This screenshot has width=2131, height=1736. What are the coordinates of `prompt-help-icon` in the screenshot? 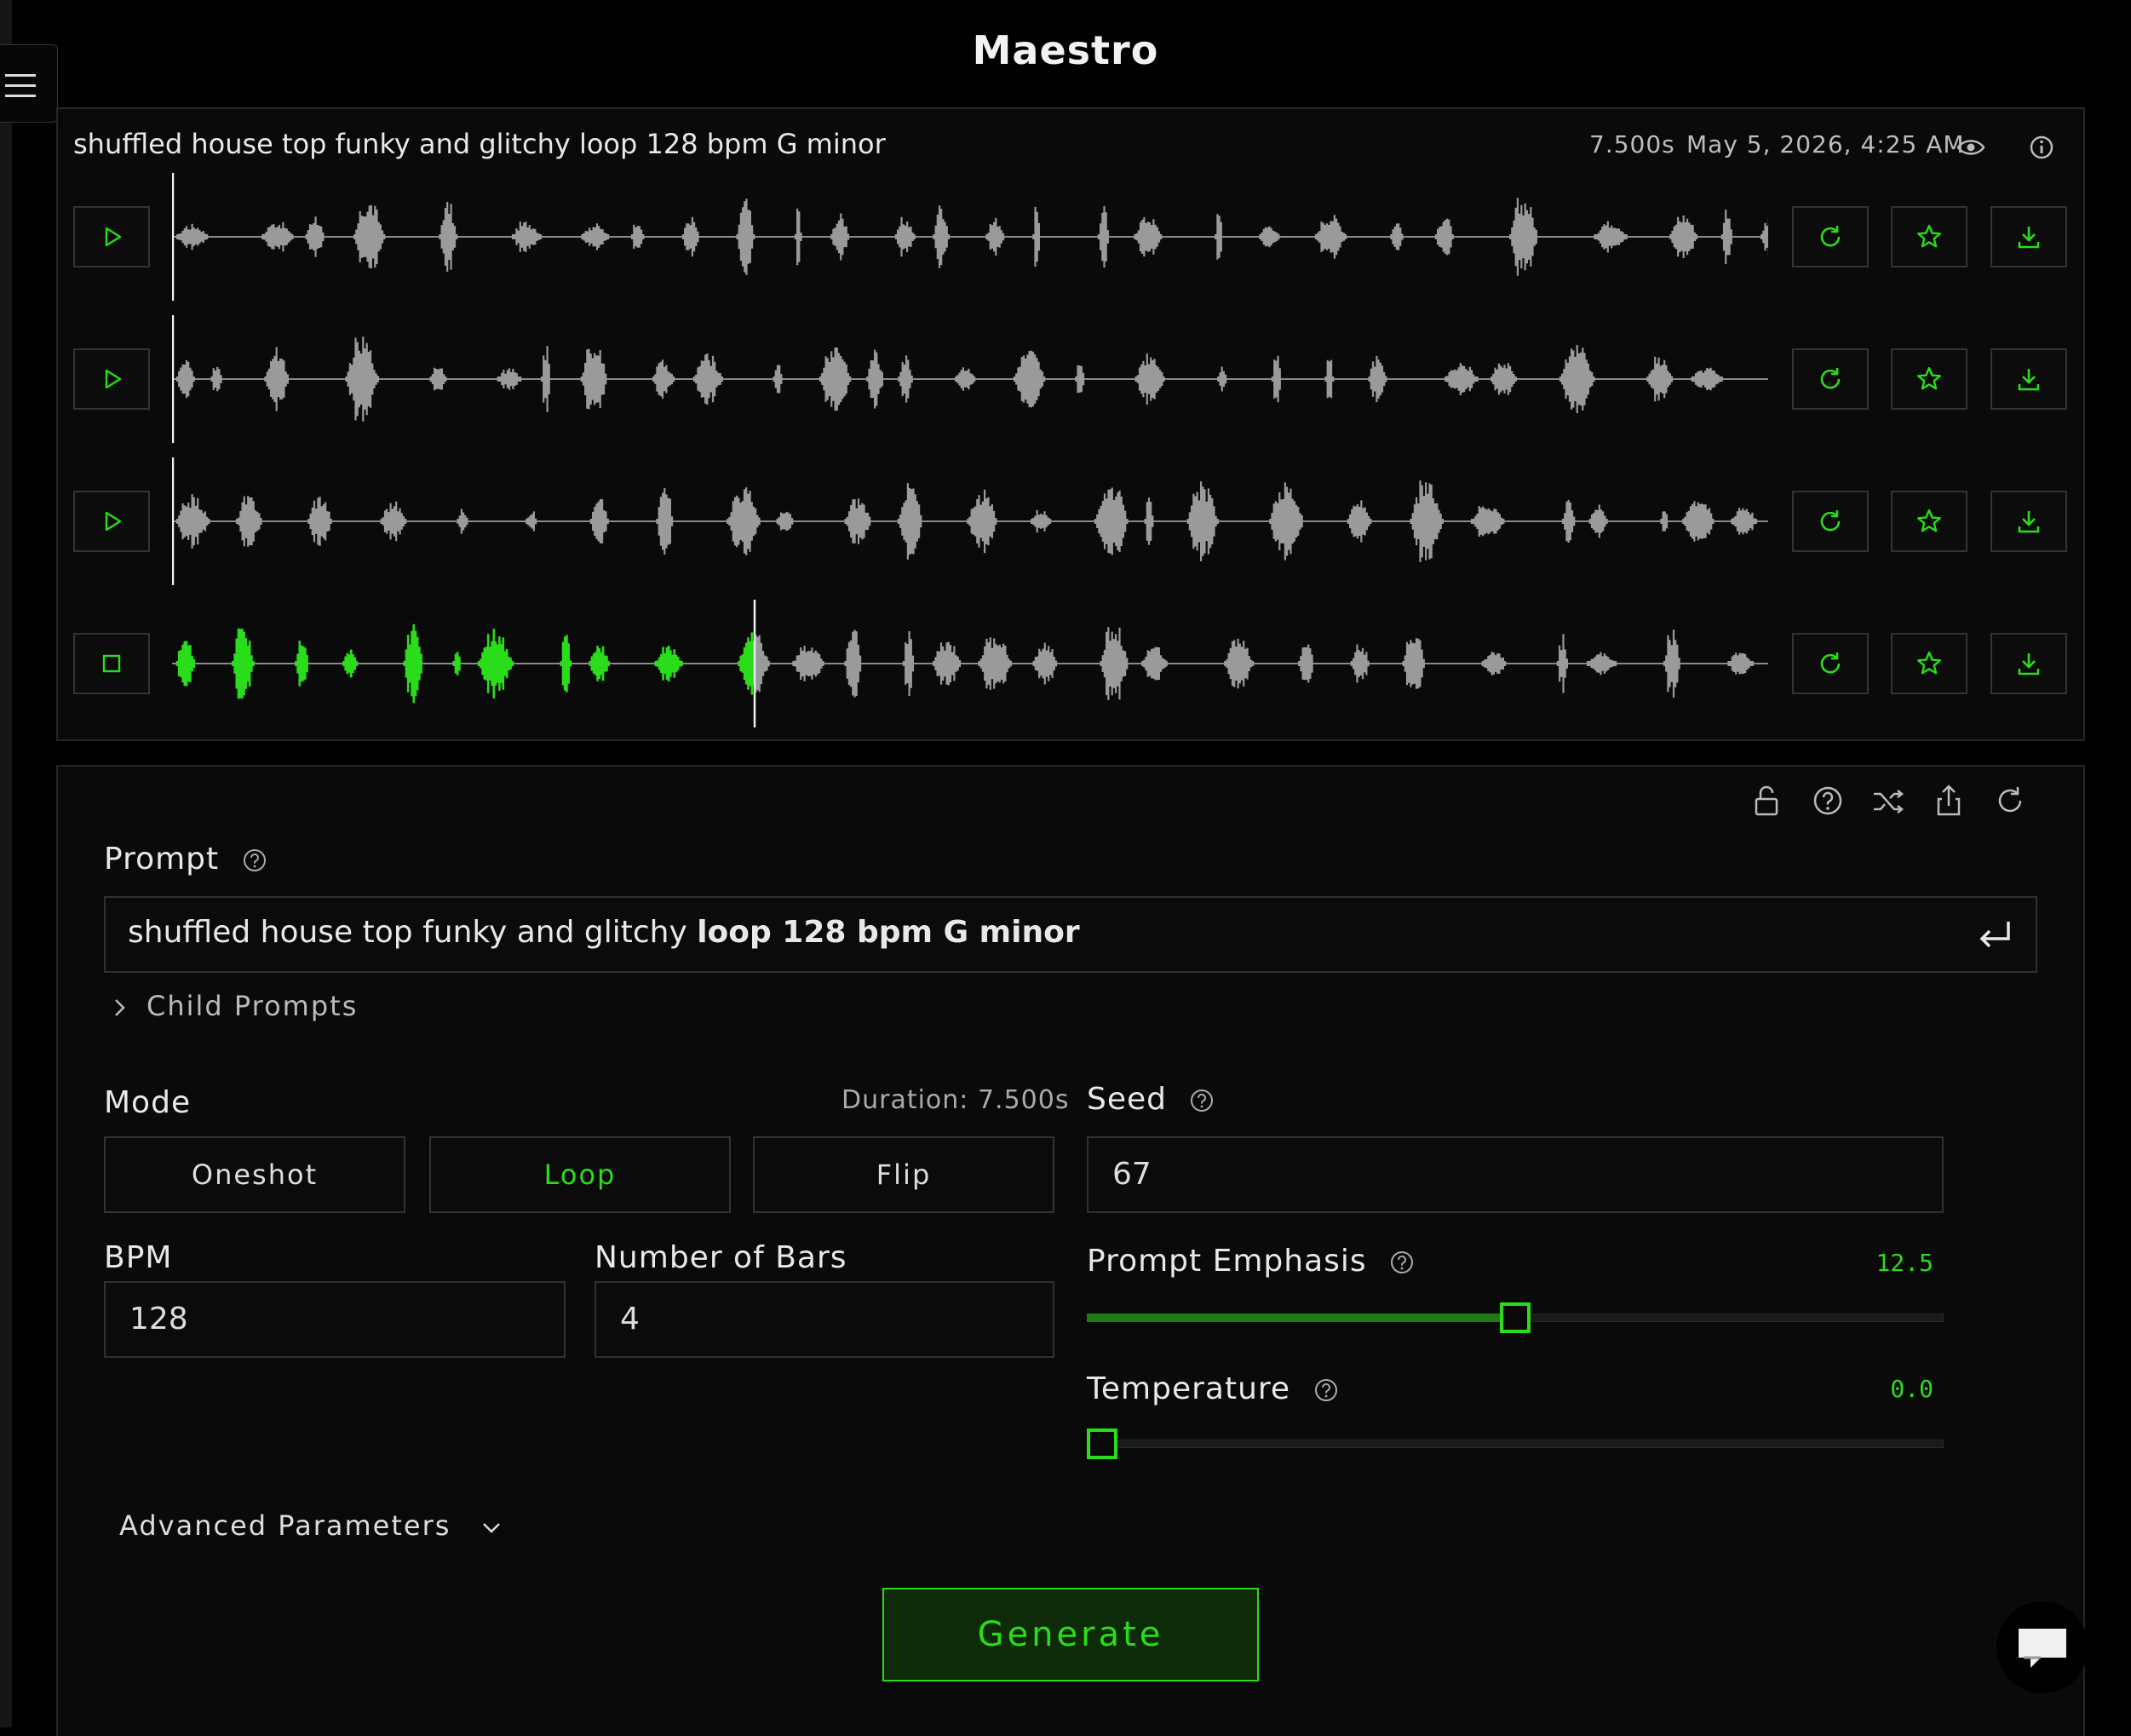 It's located at (254, 860).